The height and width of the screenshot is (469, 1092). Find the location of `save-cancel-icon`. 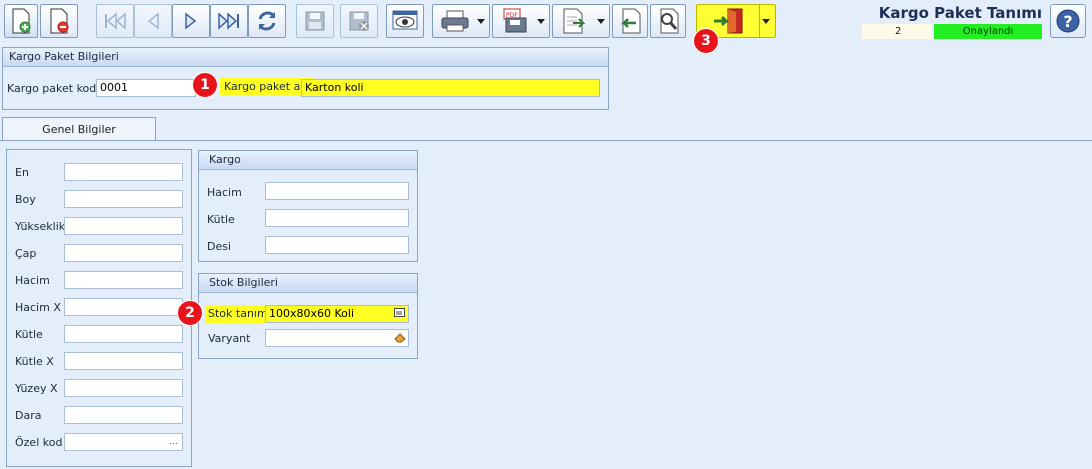

save-cancel-icon is located at coordinates (359, 21).